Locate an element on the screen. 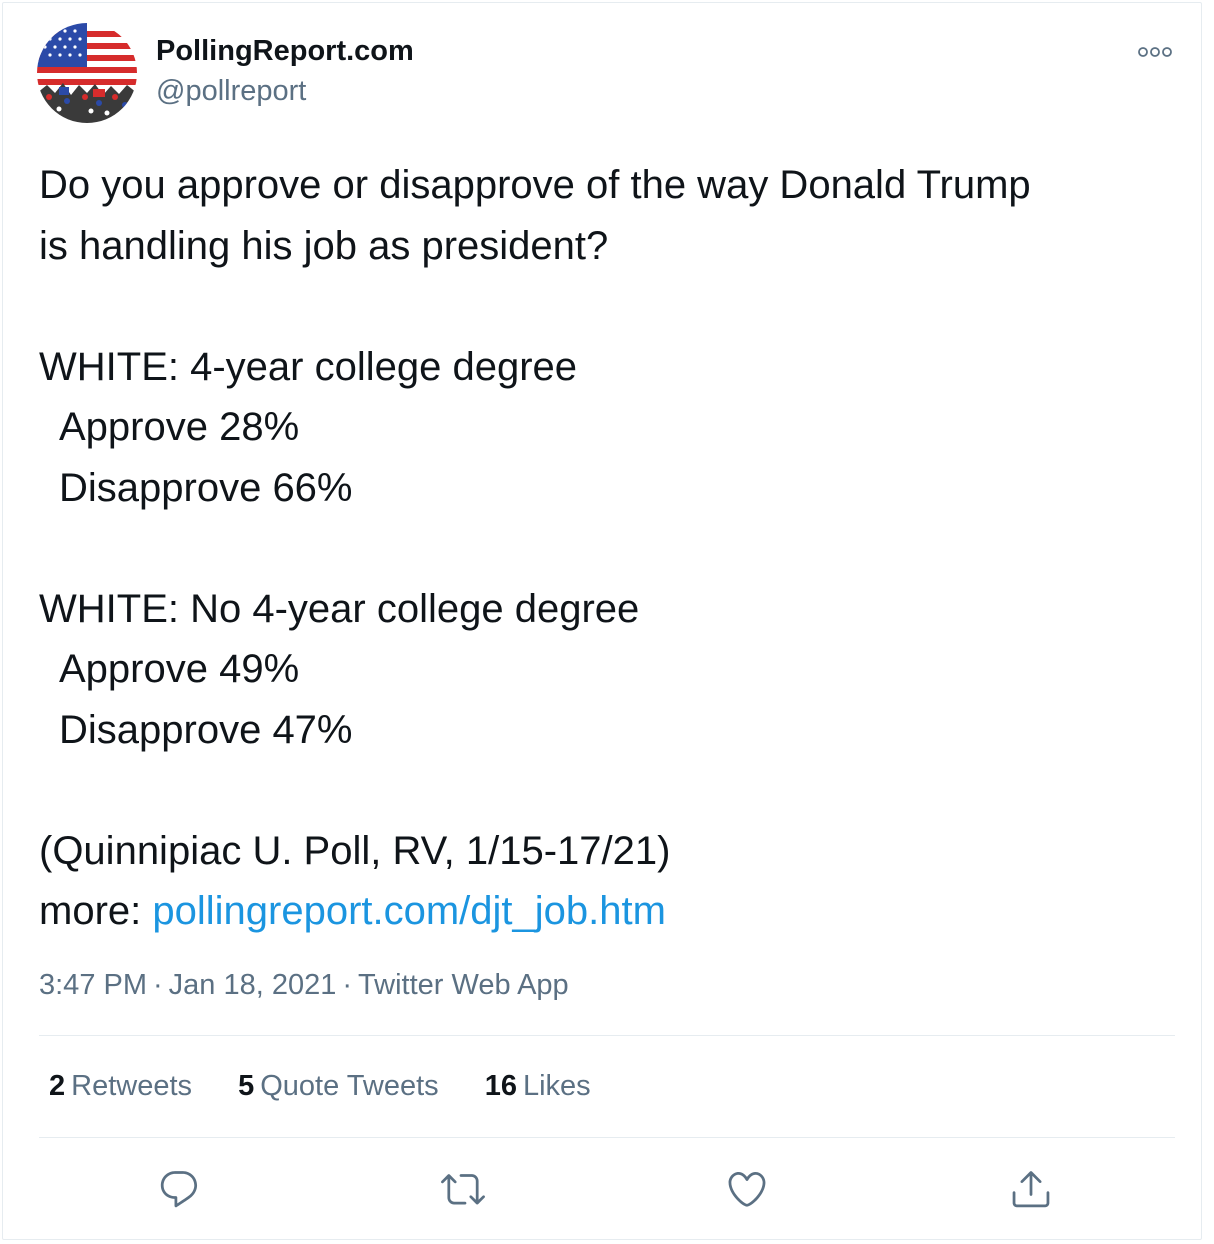 The height and width of the screenshot is (1244, 1214). retweets-label: Retweets is located at coordinates (132, 1086).